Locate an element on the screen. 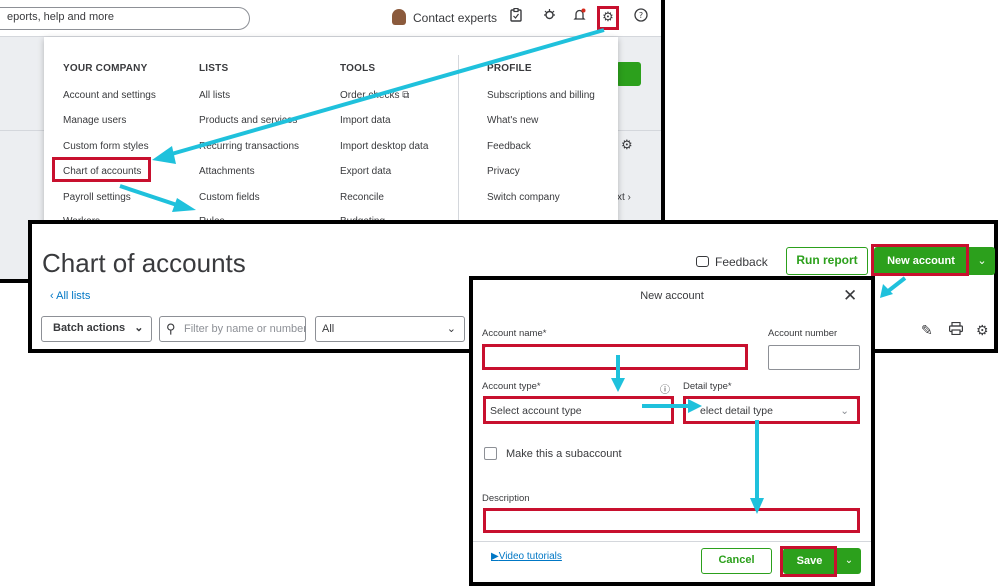 The width and height of the screenshot is (999, 586). arrow-chart-to-lists is located at coordinates (150, 196).